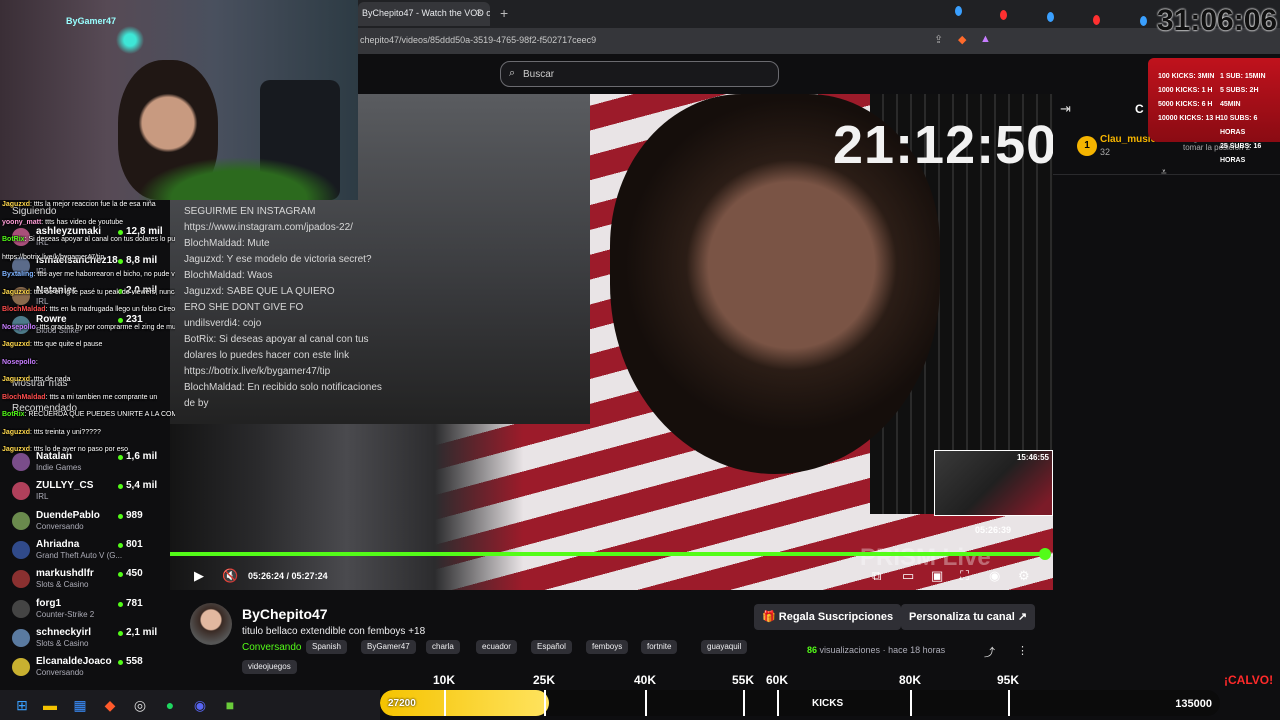  What do you see at coordinates (140, 705) in the screenshot?
I see `obs-icon: ◎` at bounding box center [140, 705].